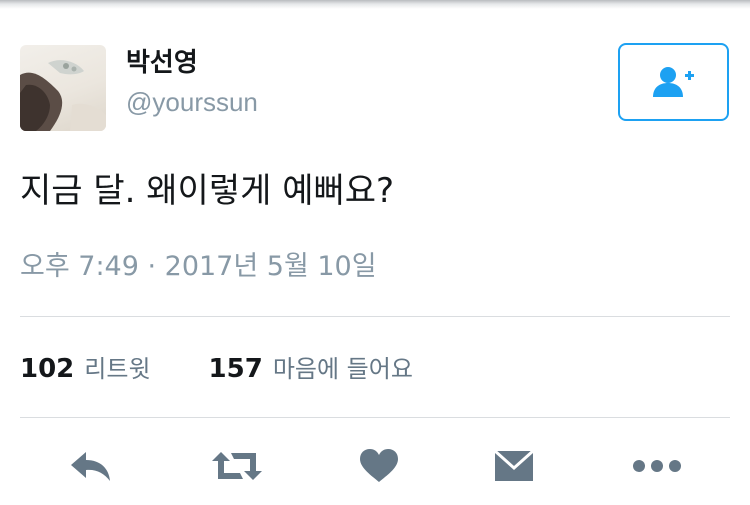  I want to click on likes-stat: 157 마음에 들어요, so click(311, 366).